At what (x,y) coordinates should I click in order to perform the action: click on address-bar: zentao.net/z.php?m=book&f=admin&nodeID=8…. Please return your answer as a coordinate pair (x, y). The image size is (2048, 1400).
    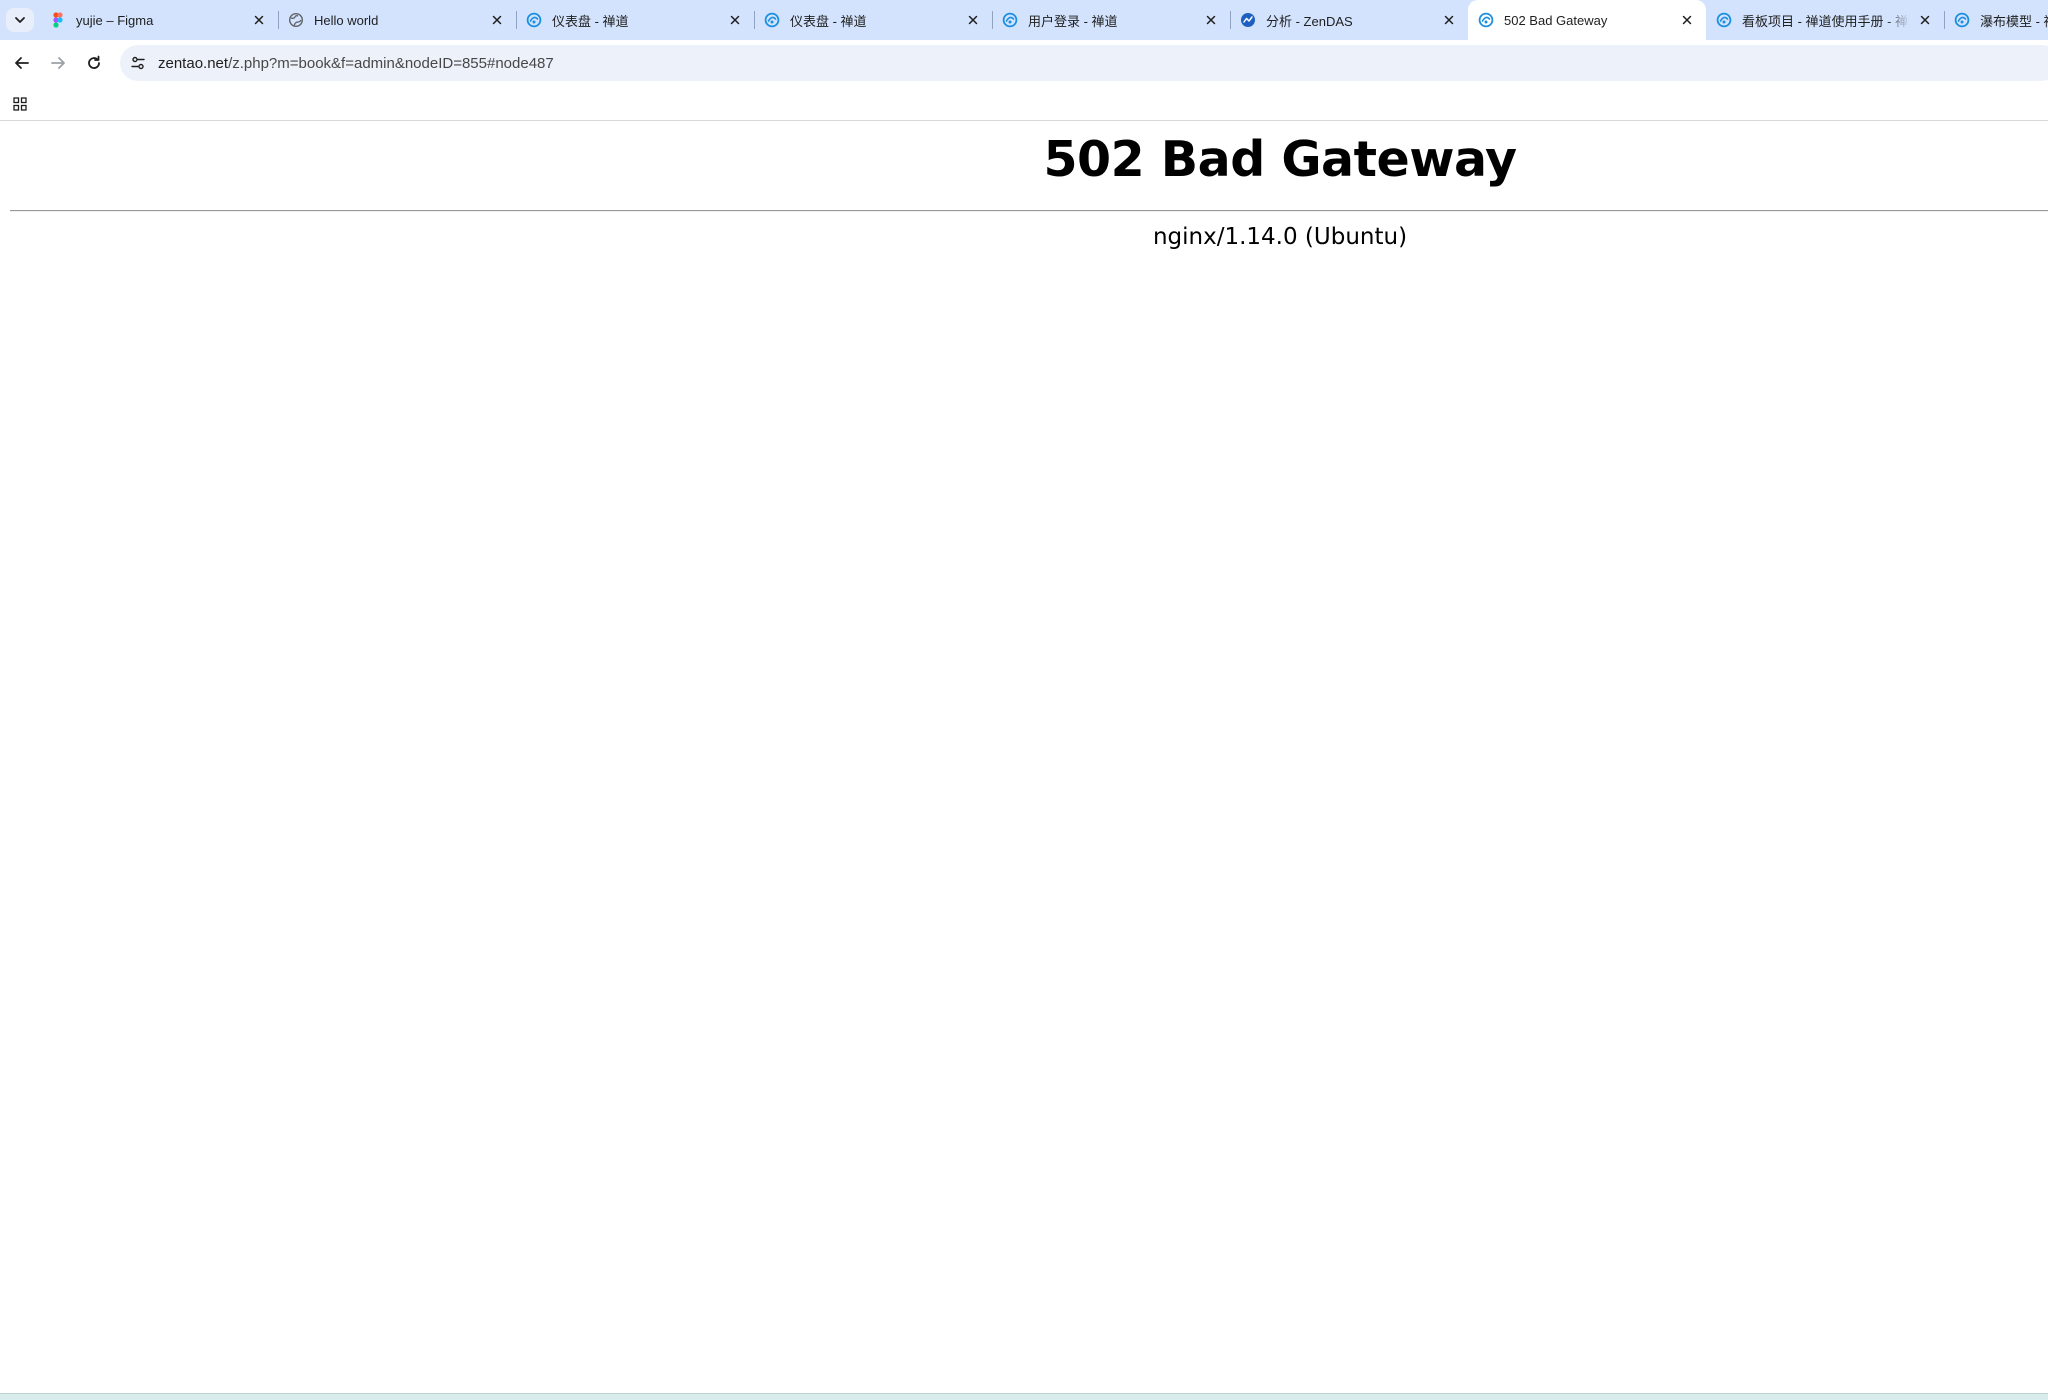
    Looking at the image, I should click on (1084, 63).